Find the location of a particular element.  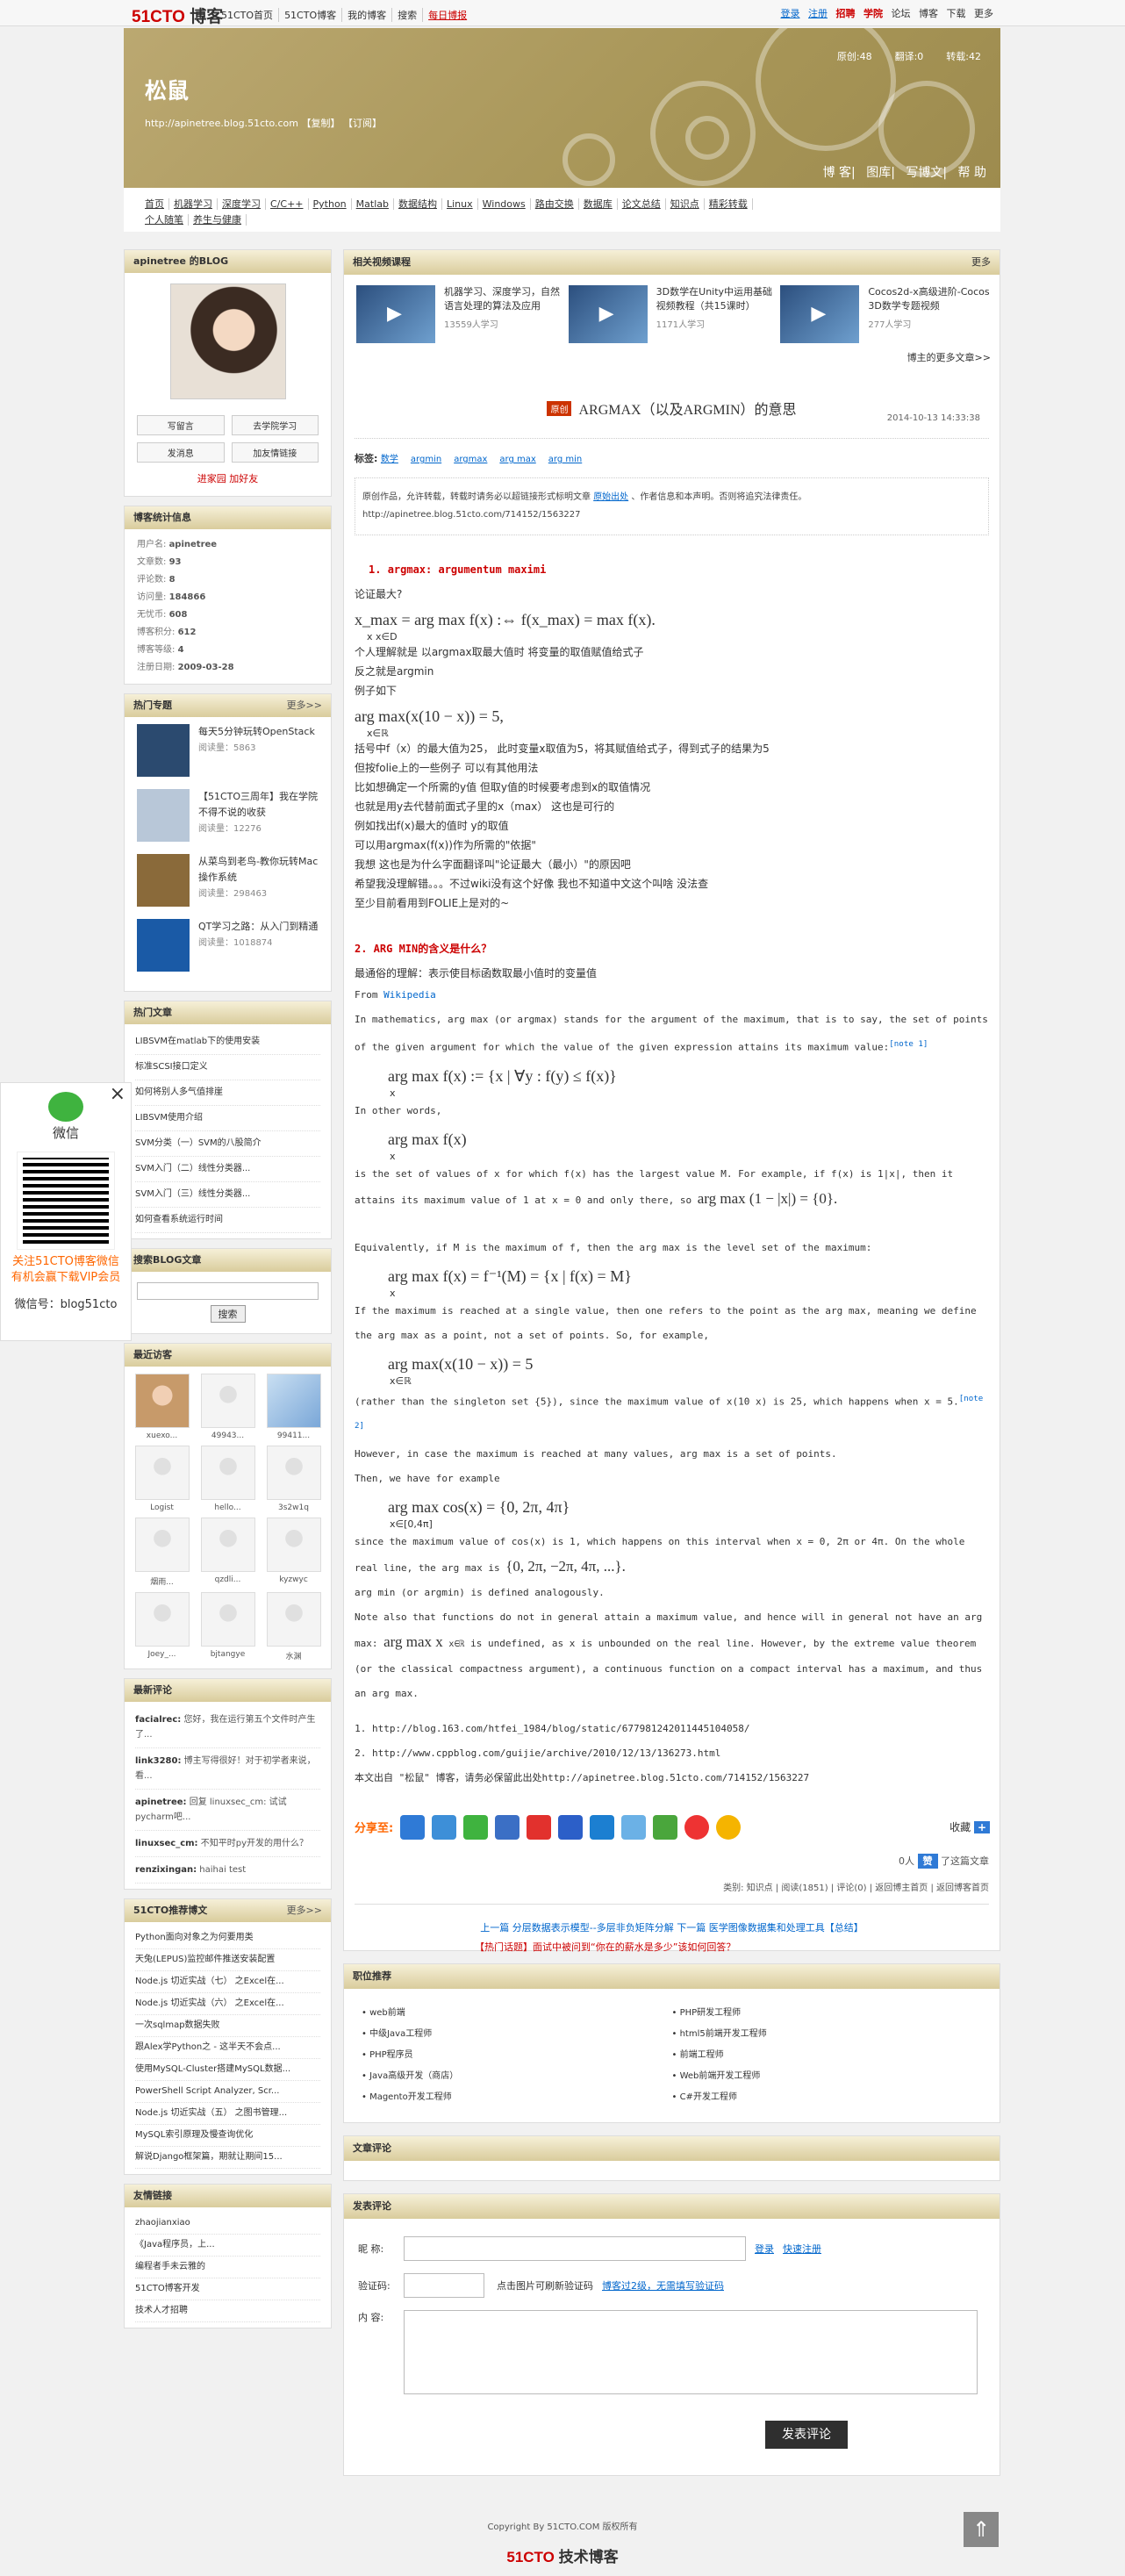

video-more: 更多 is located at coordinates (981, 262).